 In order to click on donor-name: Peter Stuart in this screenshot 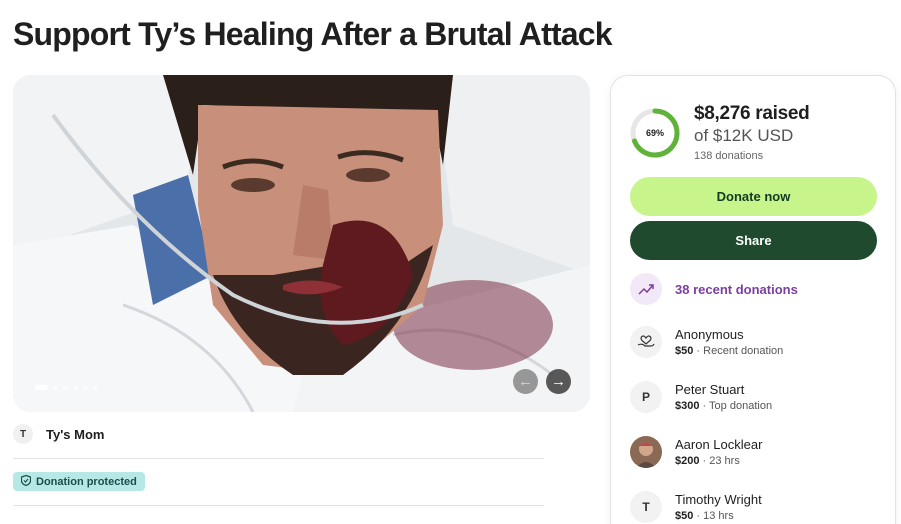, I will do `click(710, 389)`.